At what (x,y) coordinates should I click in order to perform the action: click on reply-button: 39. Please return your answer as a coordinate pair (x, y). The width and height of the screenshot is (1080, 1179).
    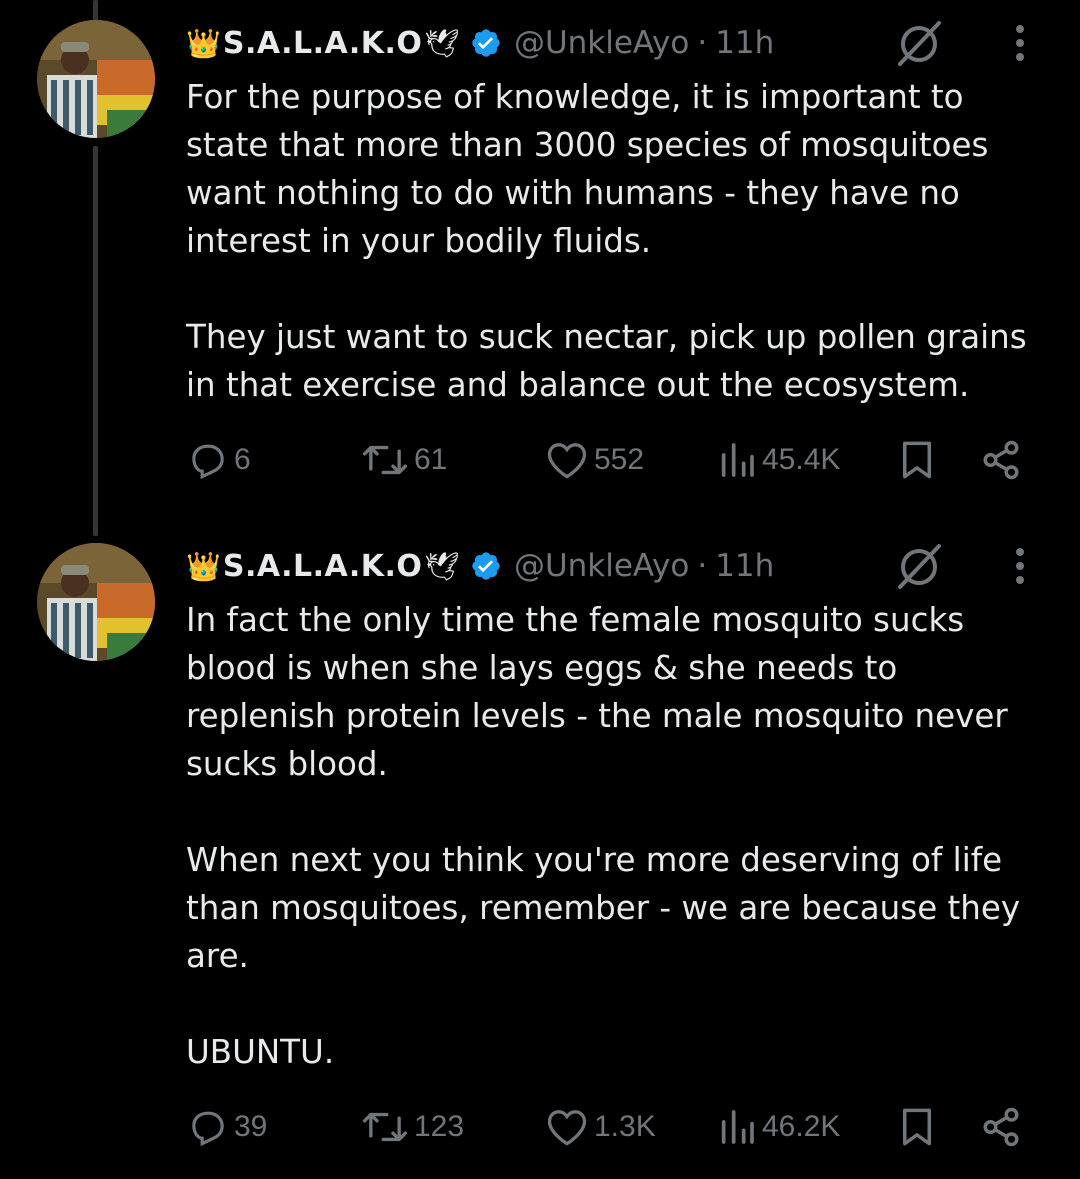
    Looking at the image, I should click on (227, 1127).